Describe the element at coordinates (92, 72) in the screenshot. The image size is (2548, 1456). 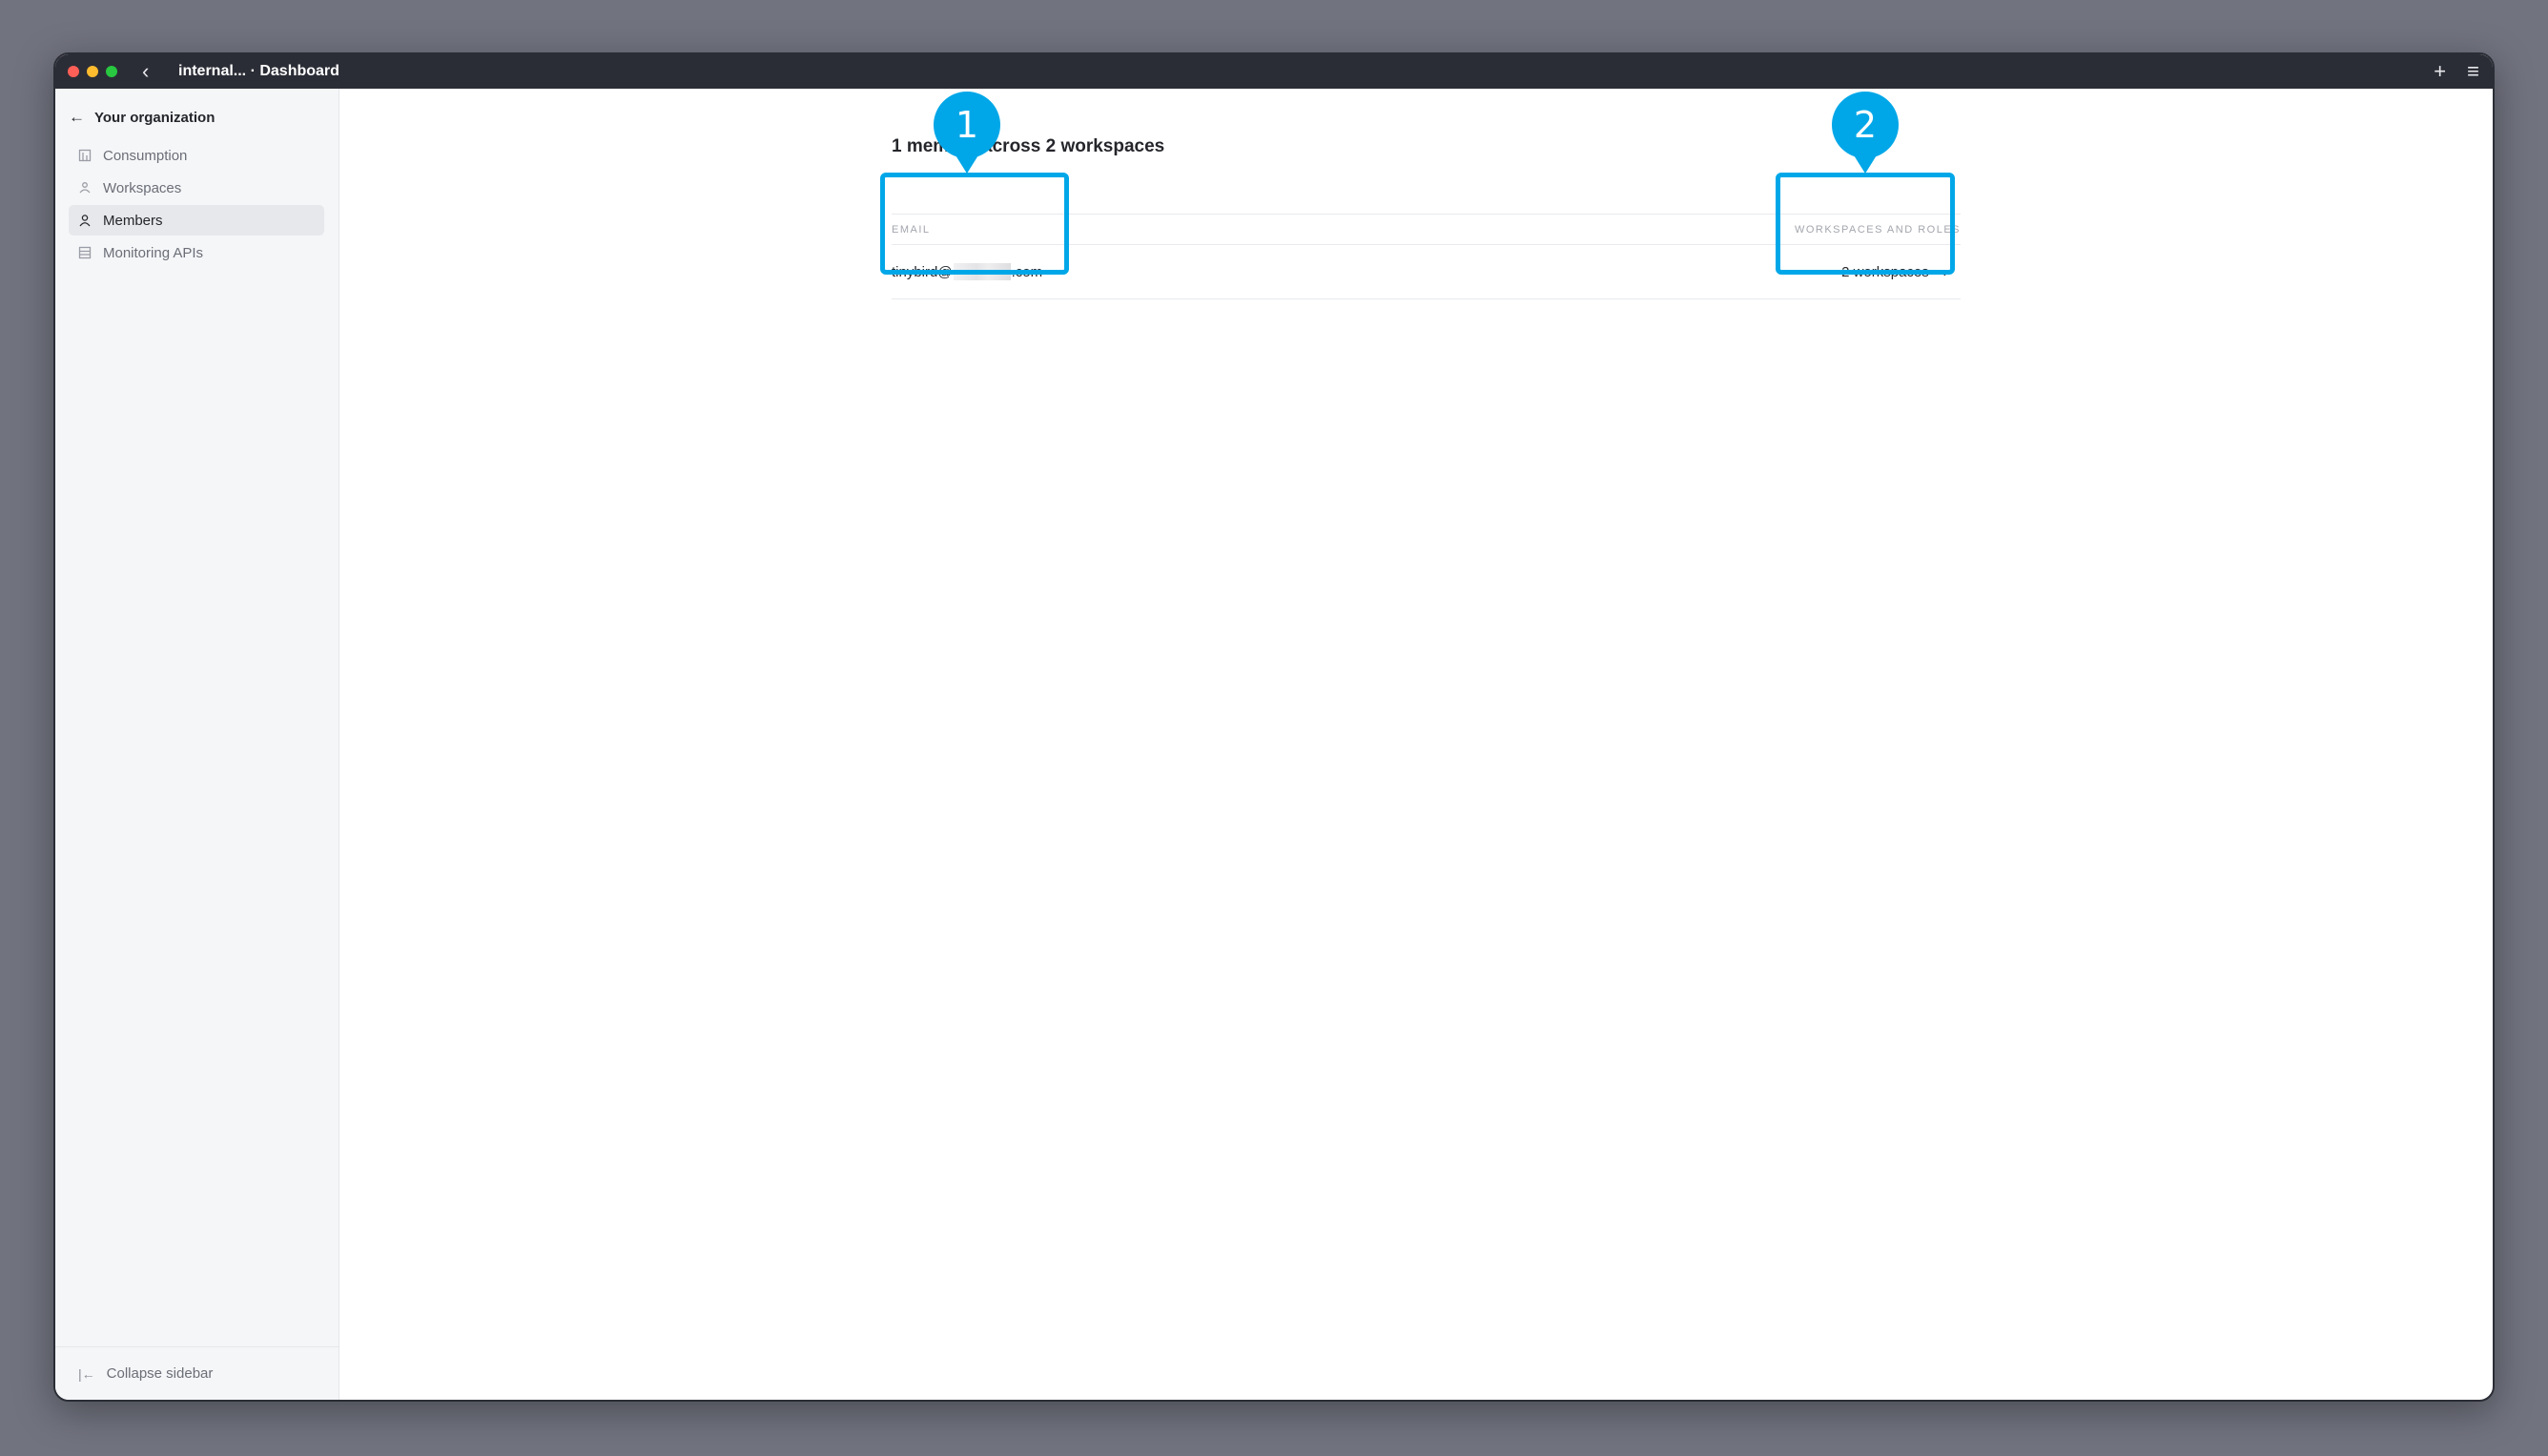
I see `minimize-window-button` at that location.